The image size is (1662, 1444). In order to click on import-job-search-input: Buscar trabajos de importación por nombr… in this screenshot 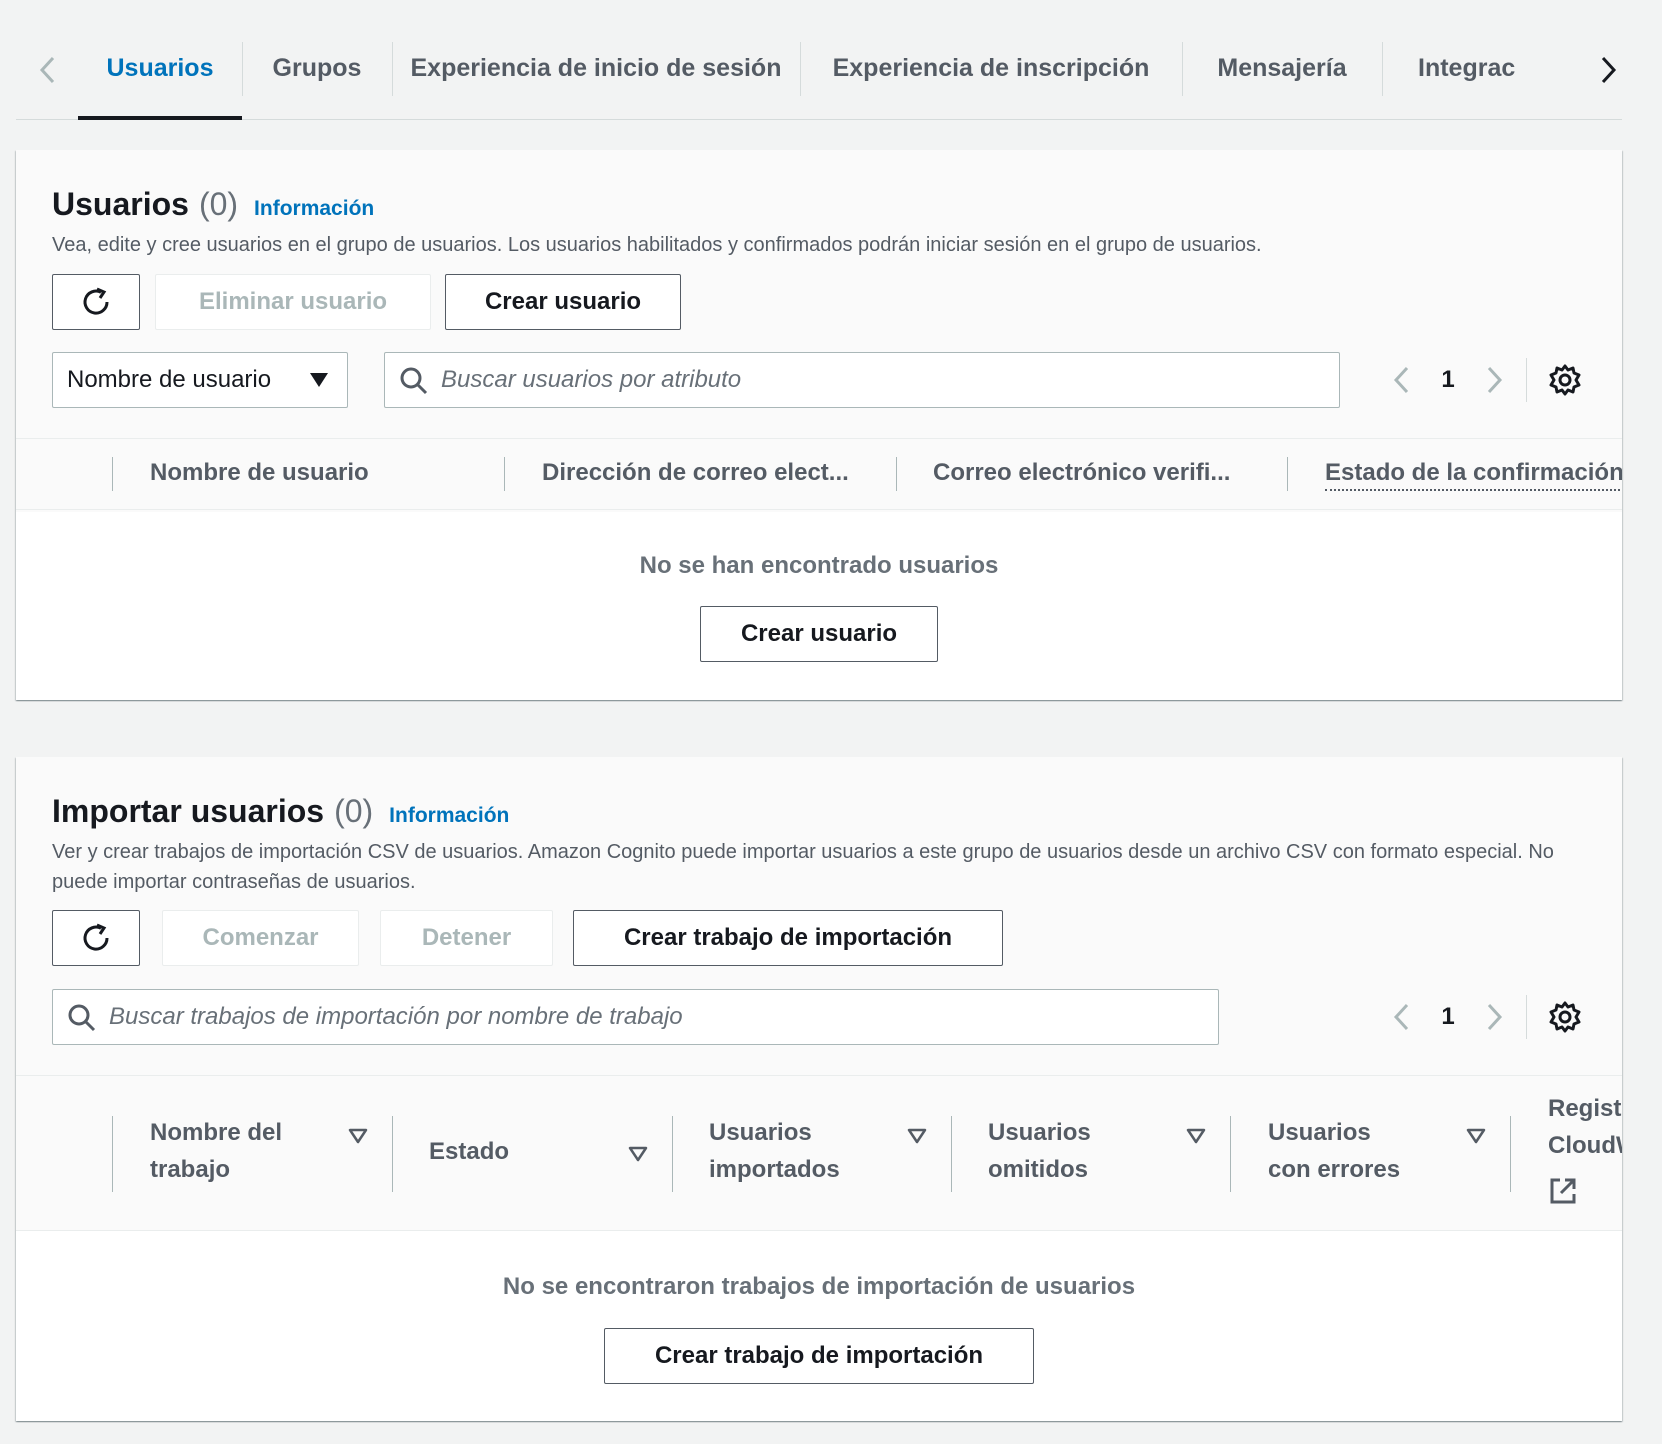, I will do `click(635, 1017)`.